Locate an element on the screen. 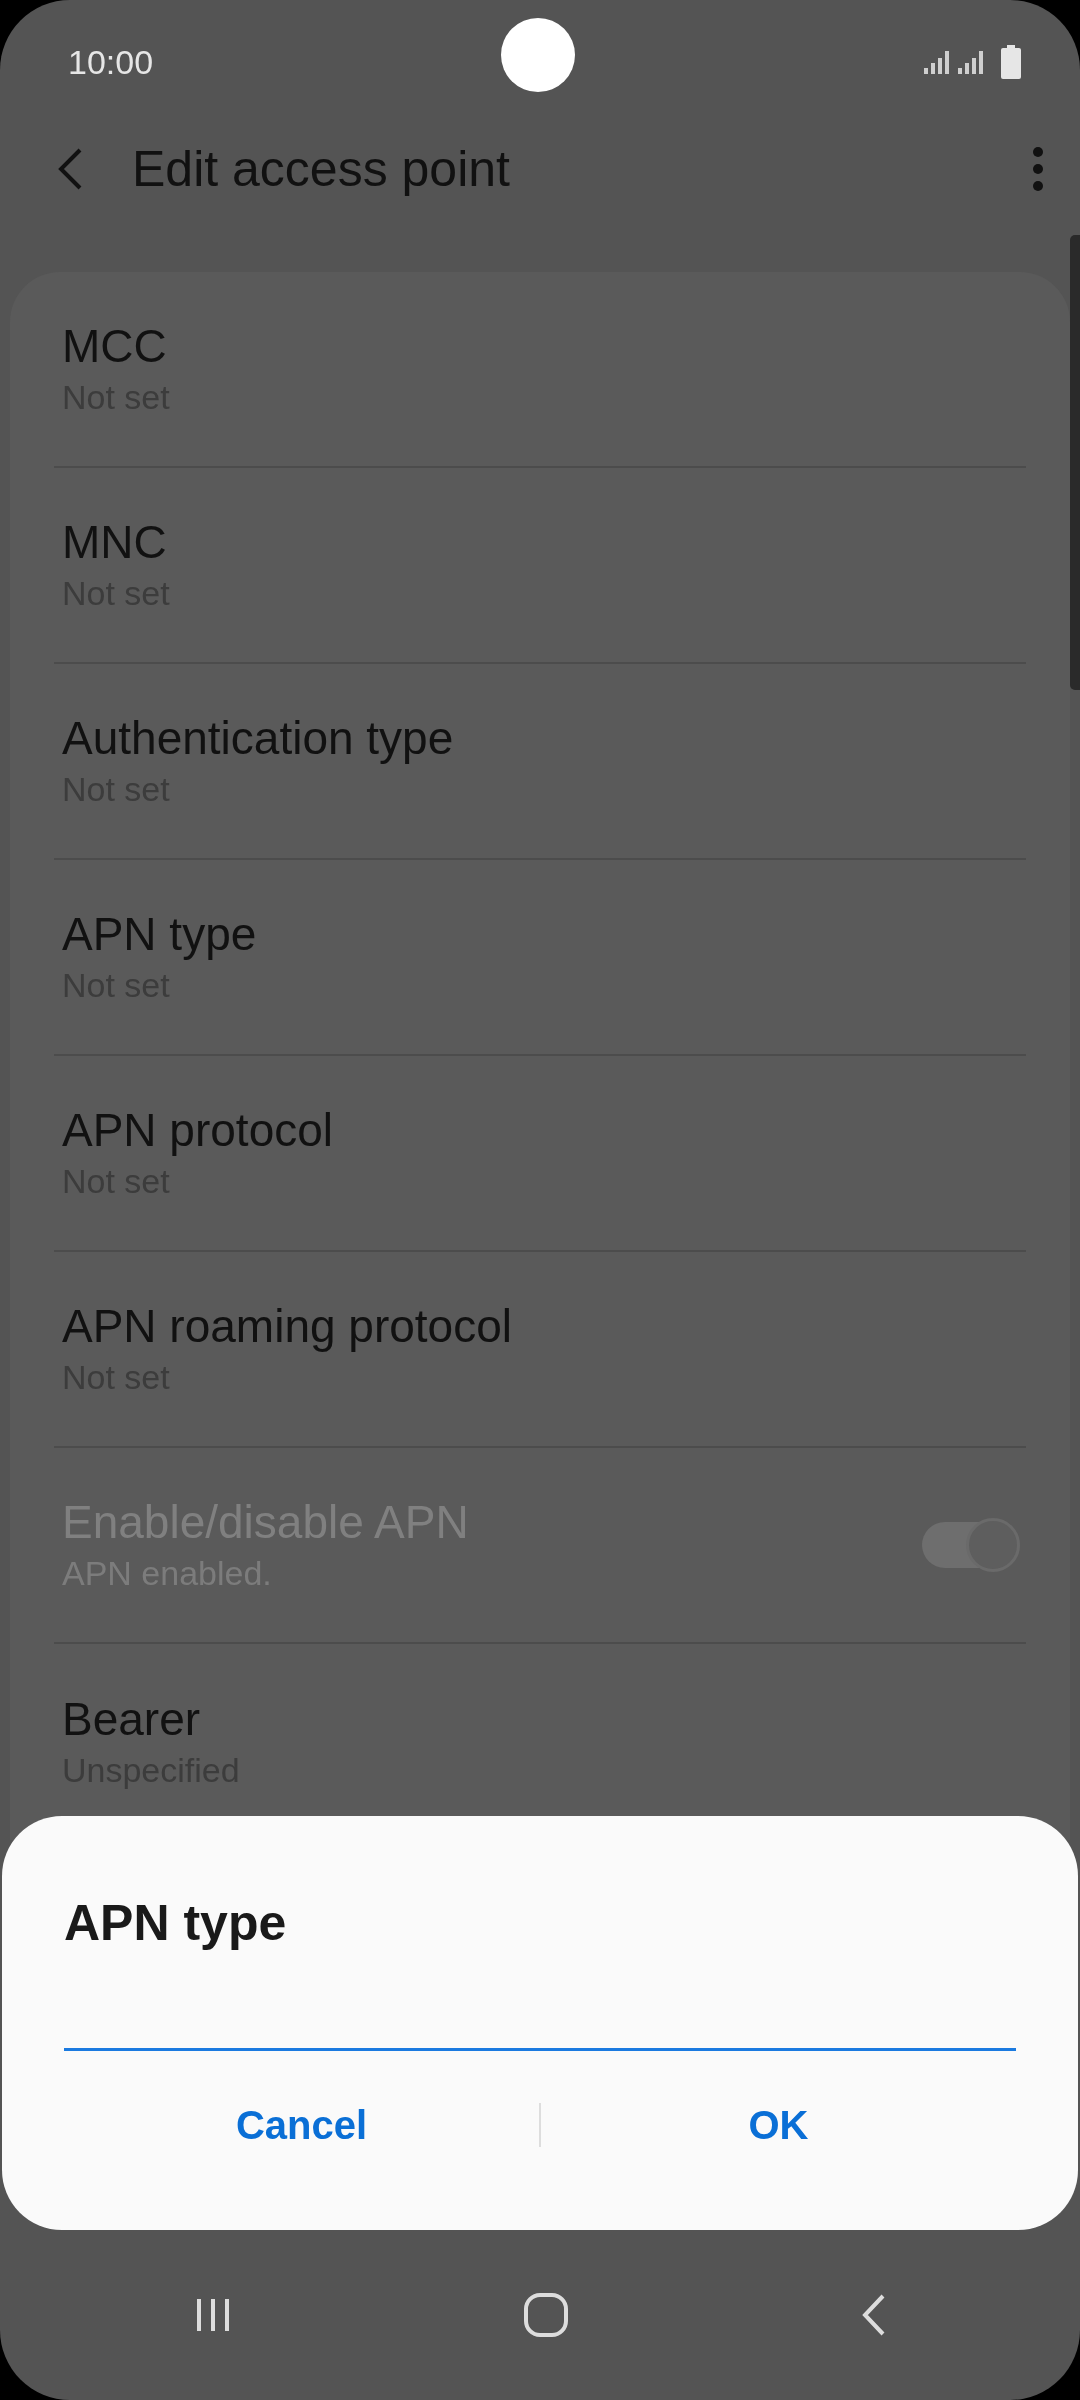 This screenshot has height=2400, width=1080. battery-icon is located at coordinates (1011, 62).